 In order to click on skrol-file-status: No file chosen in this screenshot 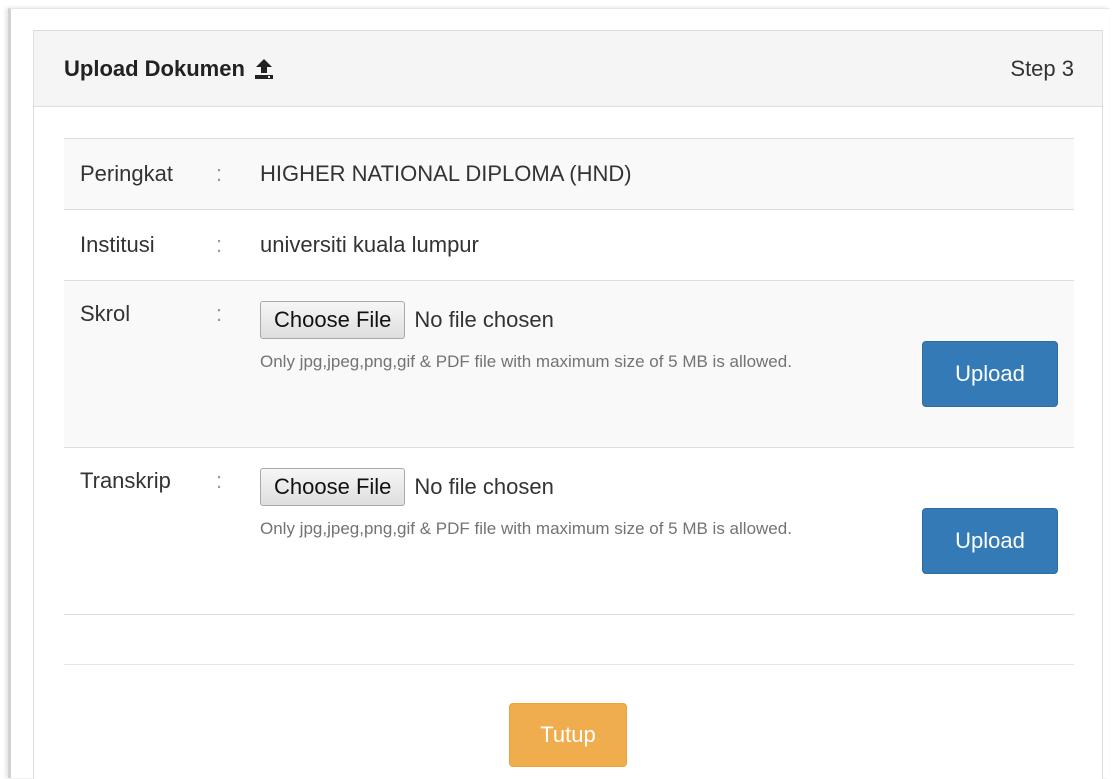, I will do `click(484, 319)`.